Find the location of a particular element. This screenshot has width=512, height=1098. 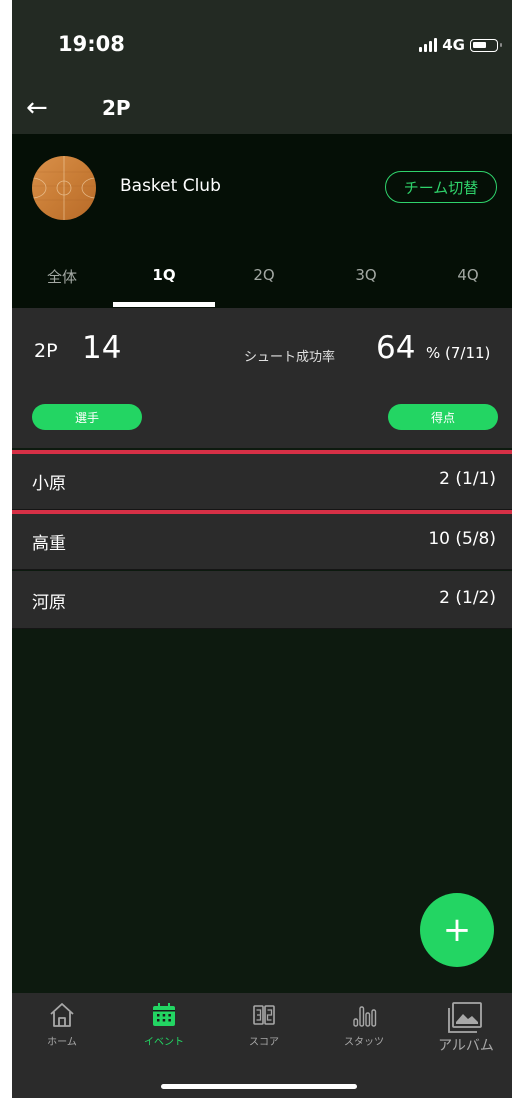

shot-rate-value: 64 is located at coordinates (396, 348).